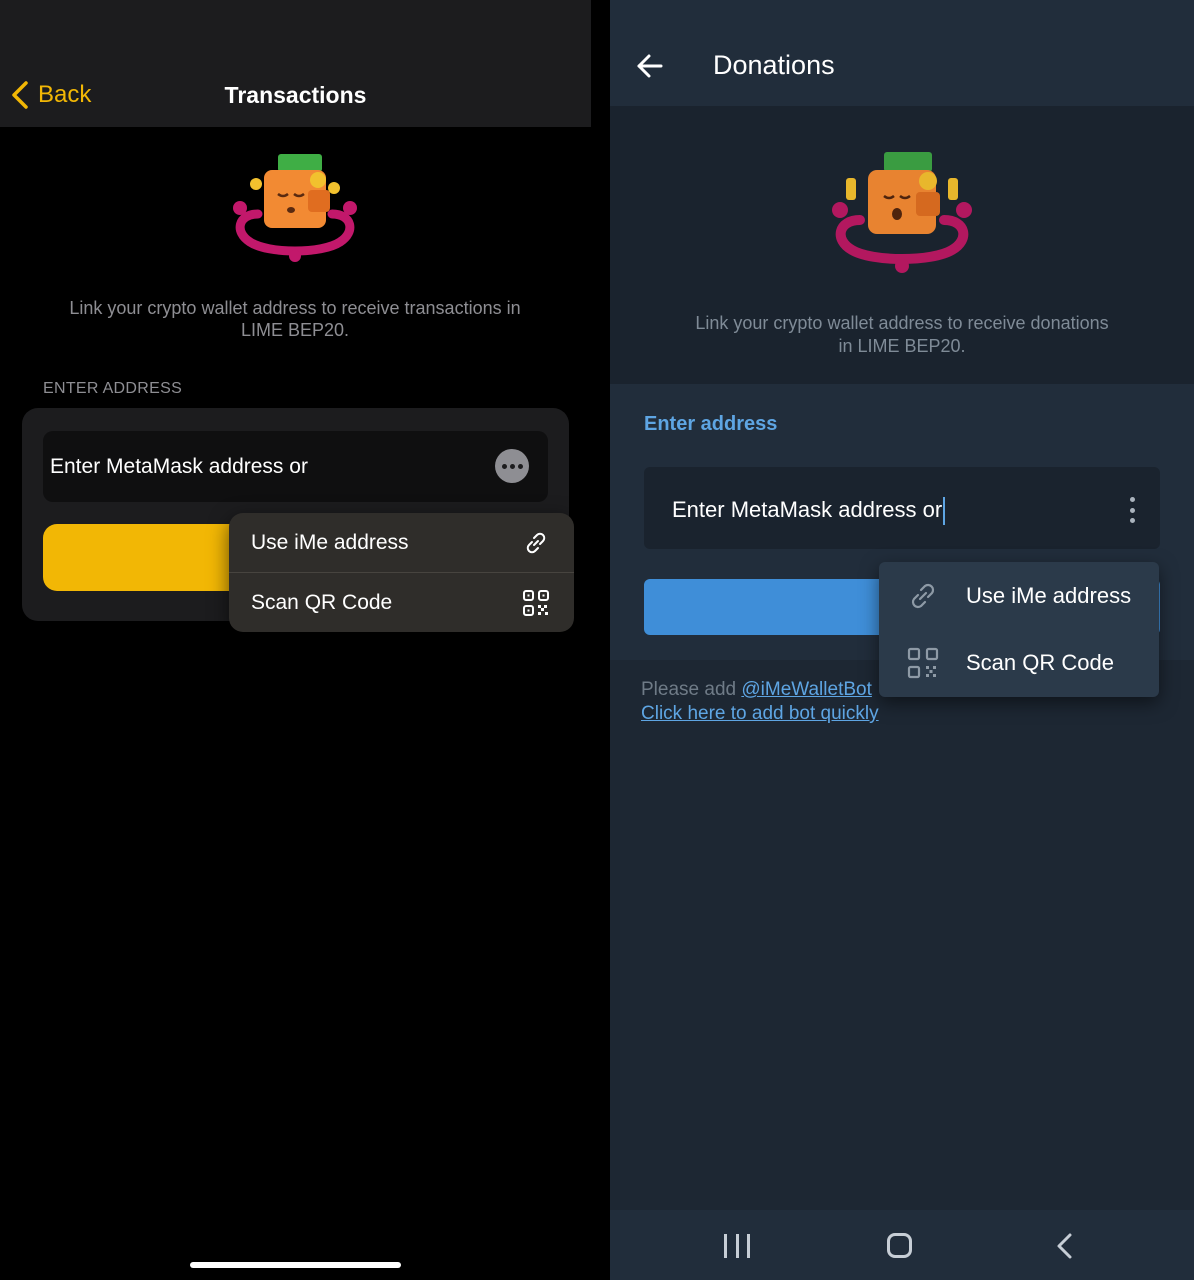  What do you see at coordinates (650, 66) in the screenshot?
I see `arrow-left-icon` at bounding box center [650, 66].